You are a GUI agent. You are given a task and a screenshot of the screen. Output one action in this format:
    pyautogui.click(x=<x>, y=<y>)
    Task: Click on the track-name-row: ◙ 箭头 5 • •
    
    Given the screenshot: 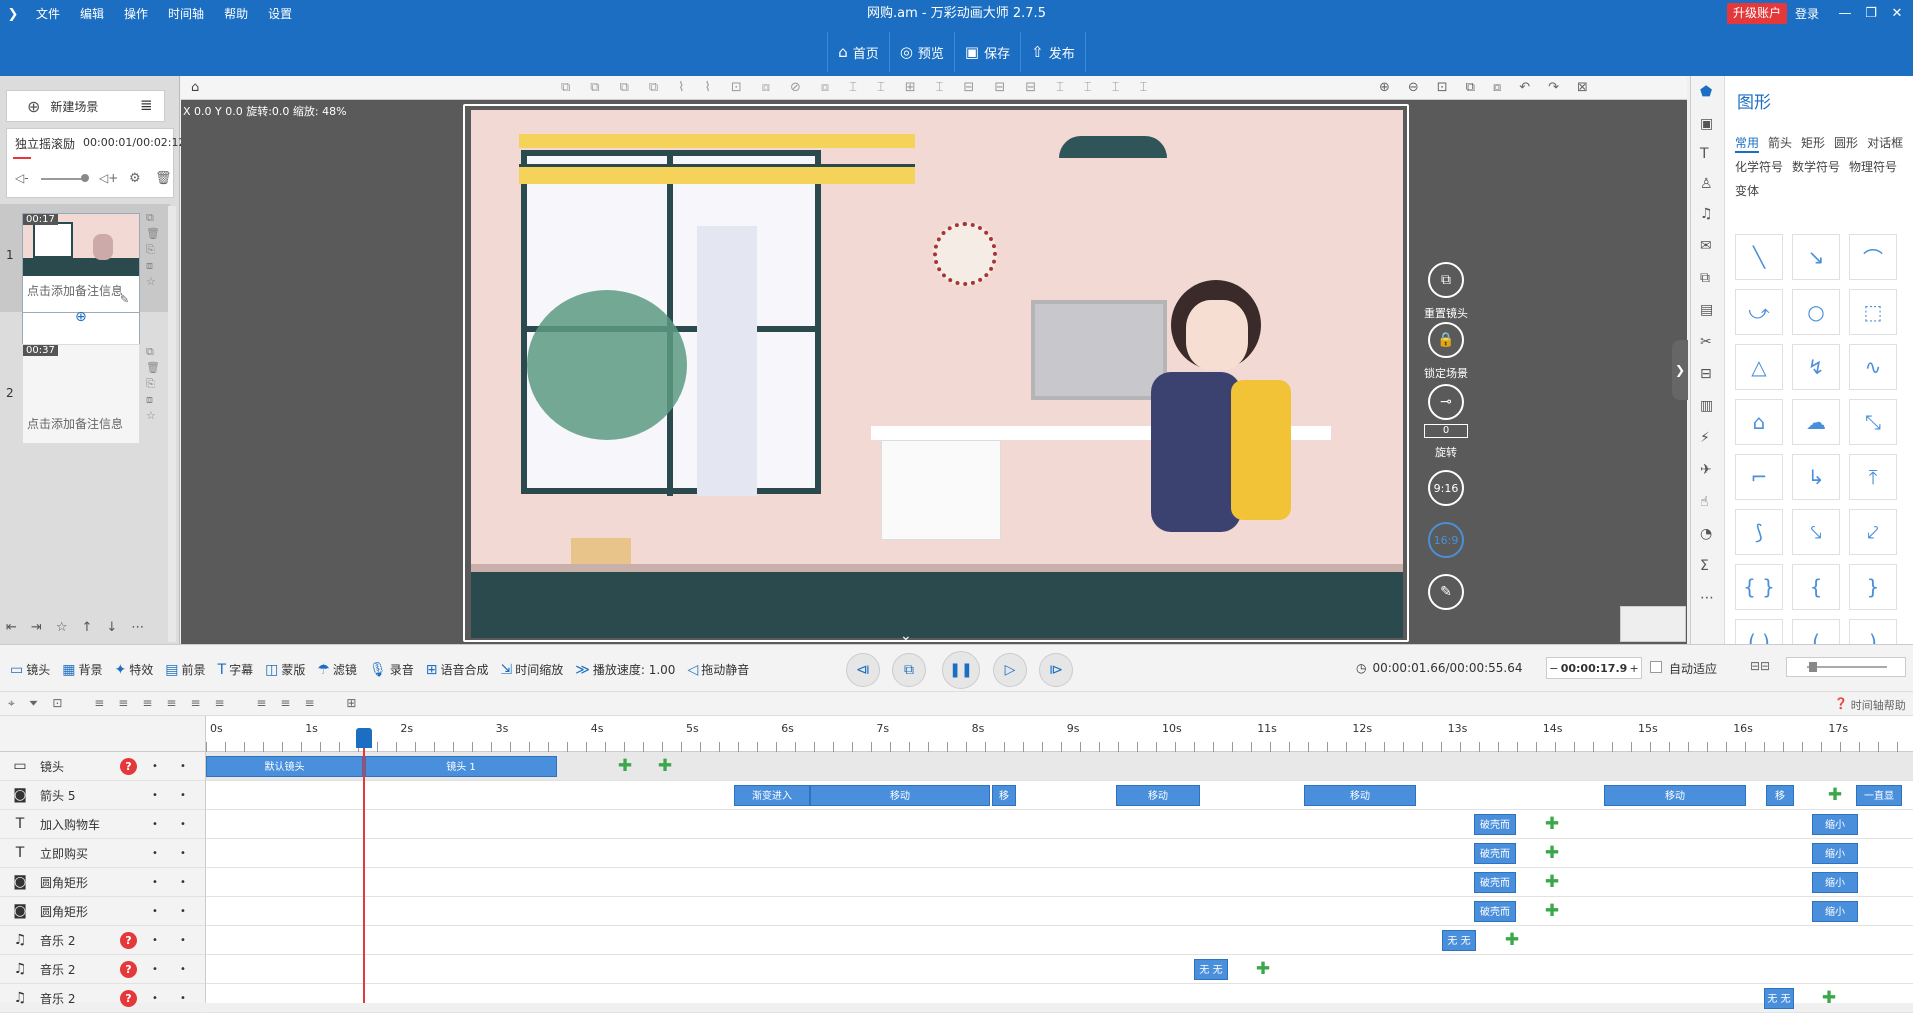 What is the action you would take?
    pyautogui.click(x=102, y=795)
    